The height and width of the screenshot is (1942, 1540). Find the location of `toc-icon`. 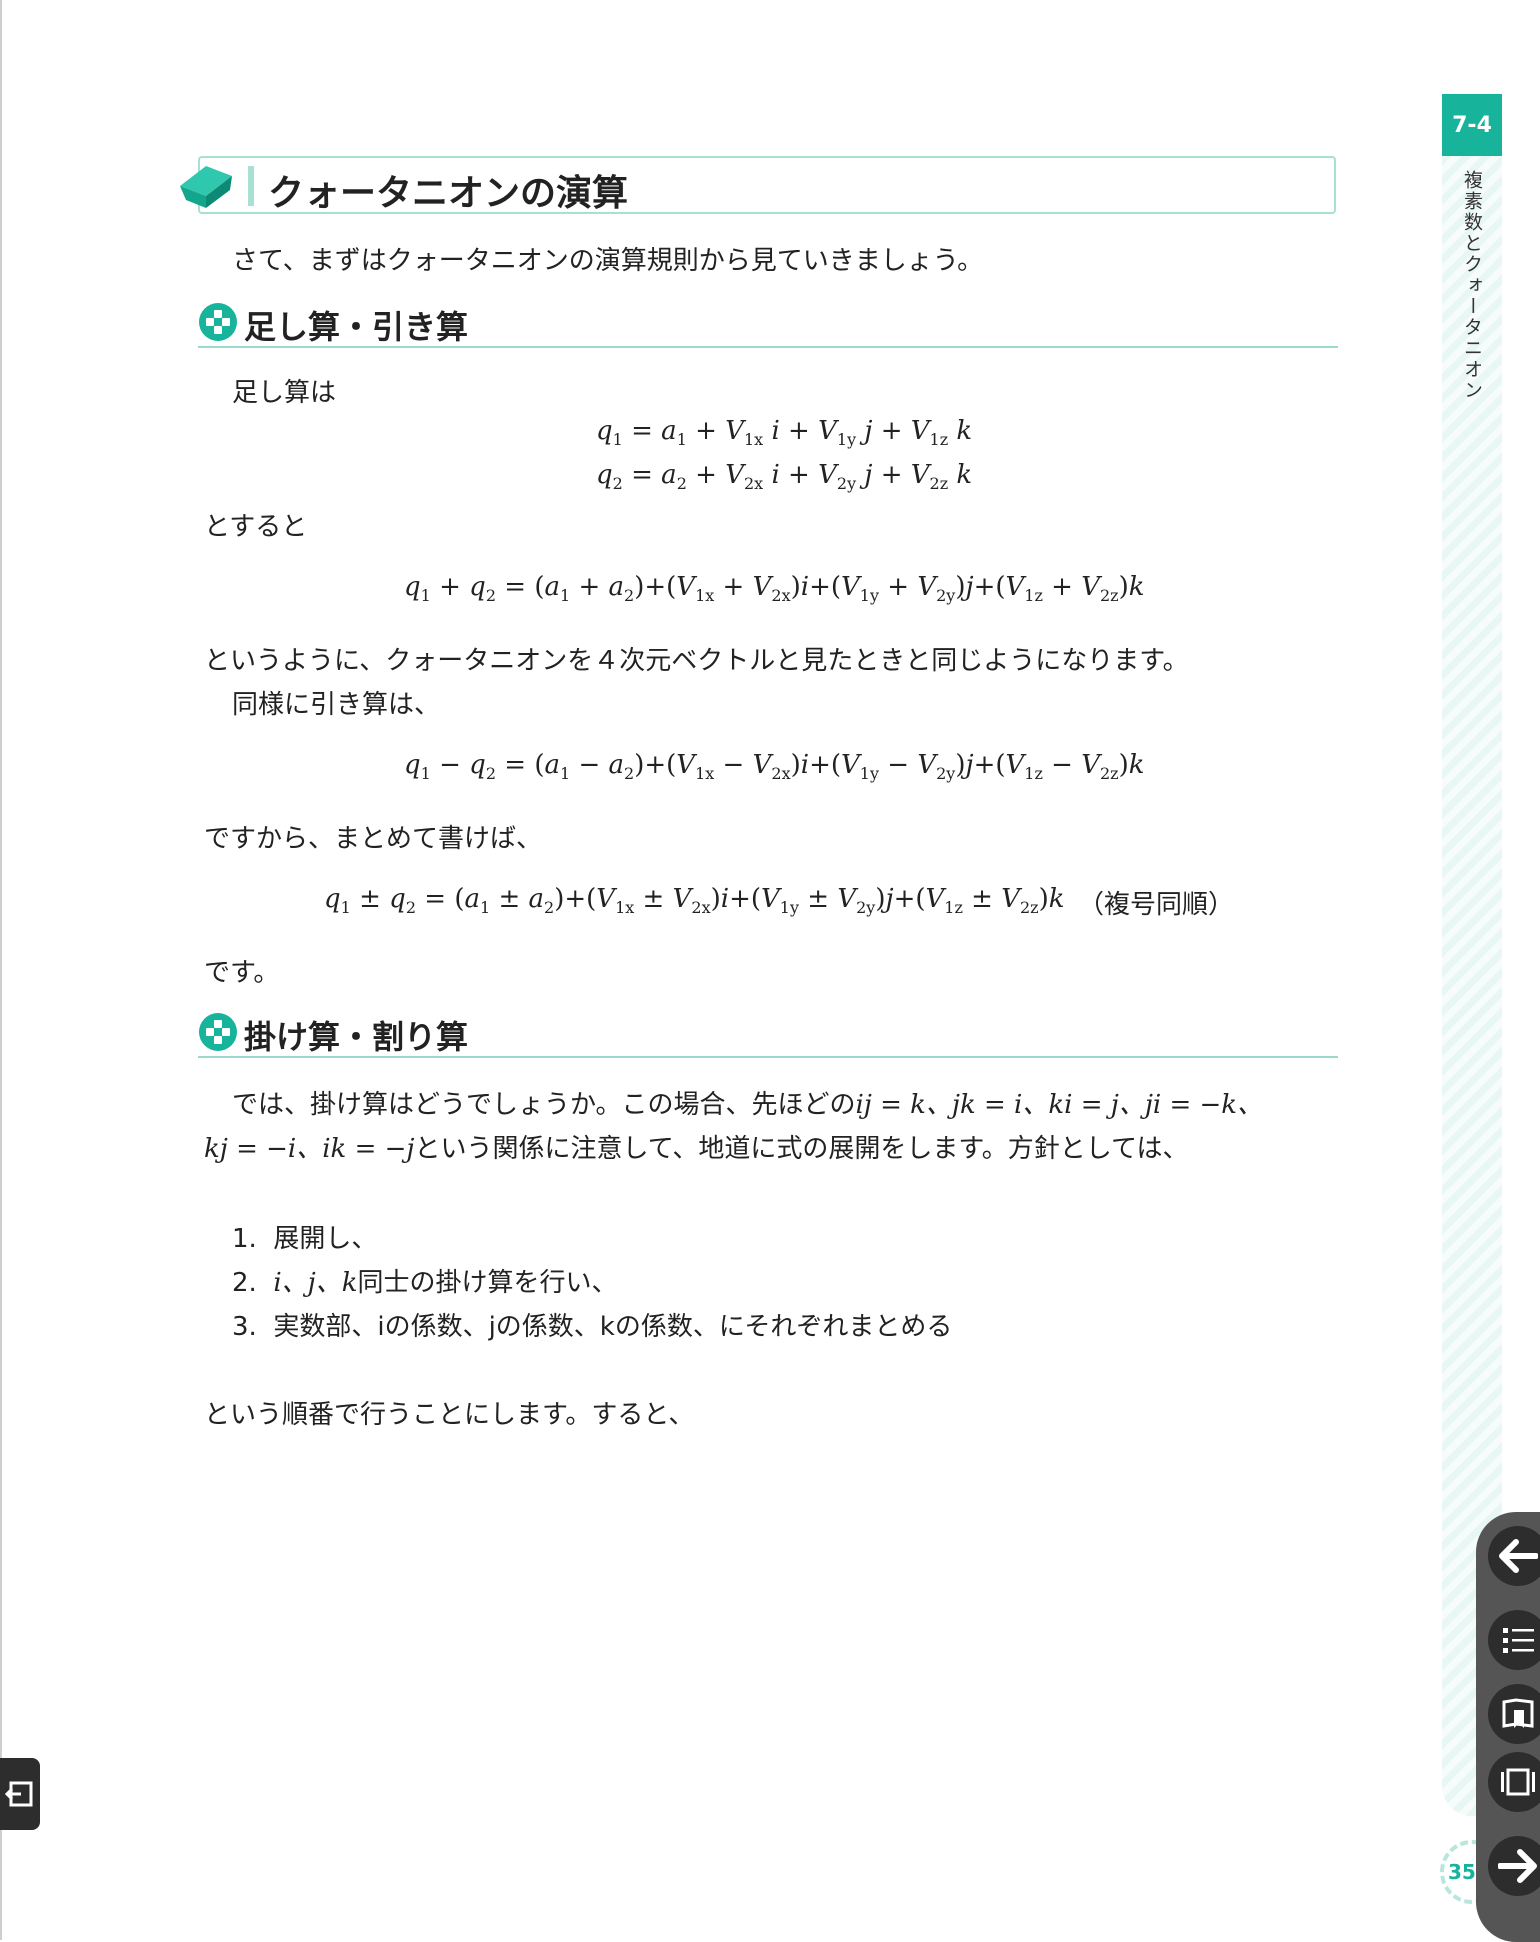

toc-icon is located at coordinates (1514, 1640).